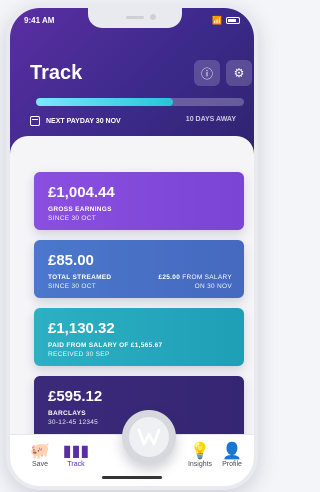 The image size is (320, 492). I want to click on streamed-from-salary: £25.00 FROM SALARY, so click(195, 277).